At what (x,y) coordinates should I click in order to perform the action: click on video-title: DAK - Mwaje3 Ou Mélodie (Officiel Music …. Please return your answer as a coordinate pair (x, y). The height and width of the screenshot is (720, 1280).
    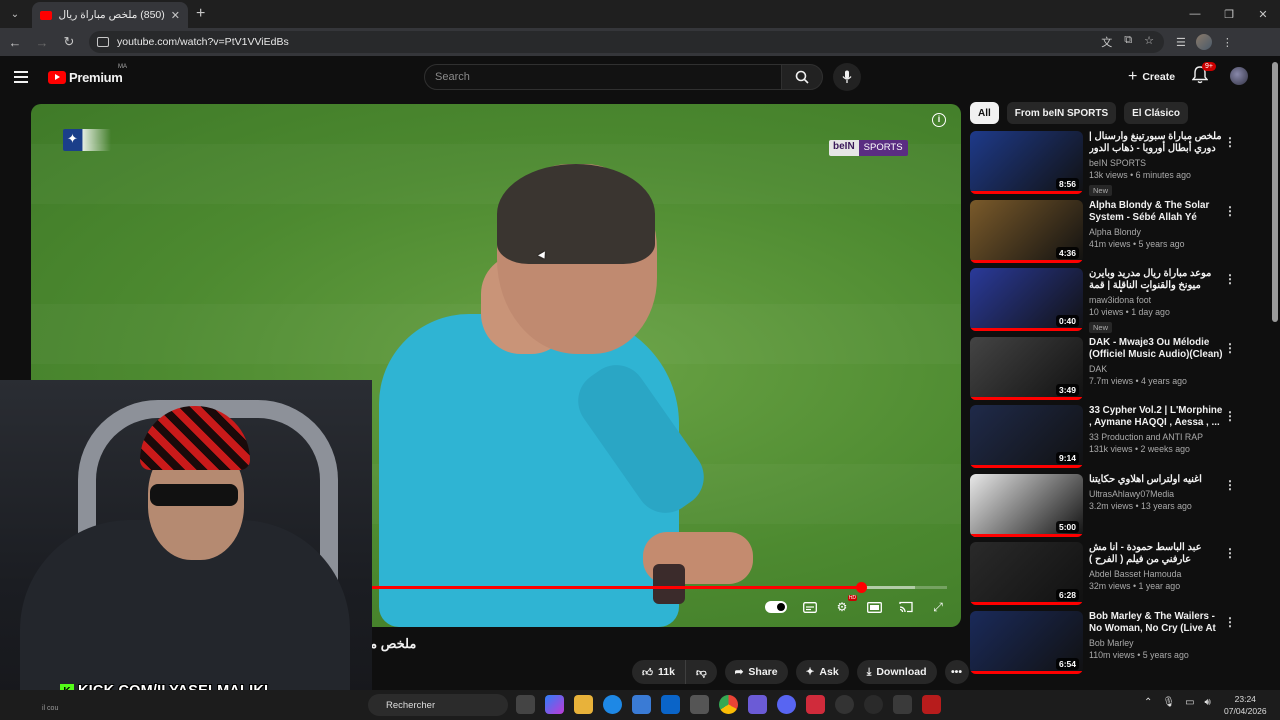
    Looking at the image, I should click on (1156, 349).